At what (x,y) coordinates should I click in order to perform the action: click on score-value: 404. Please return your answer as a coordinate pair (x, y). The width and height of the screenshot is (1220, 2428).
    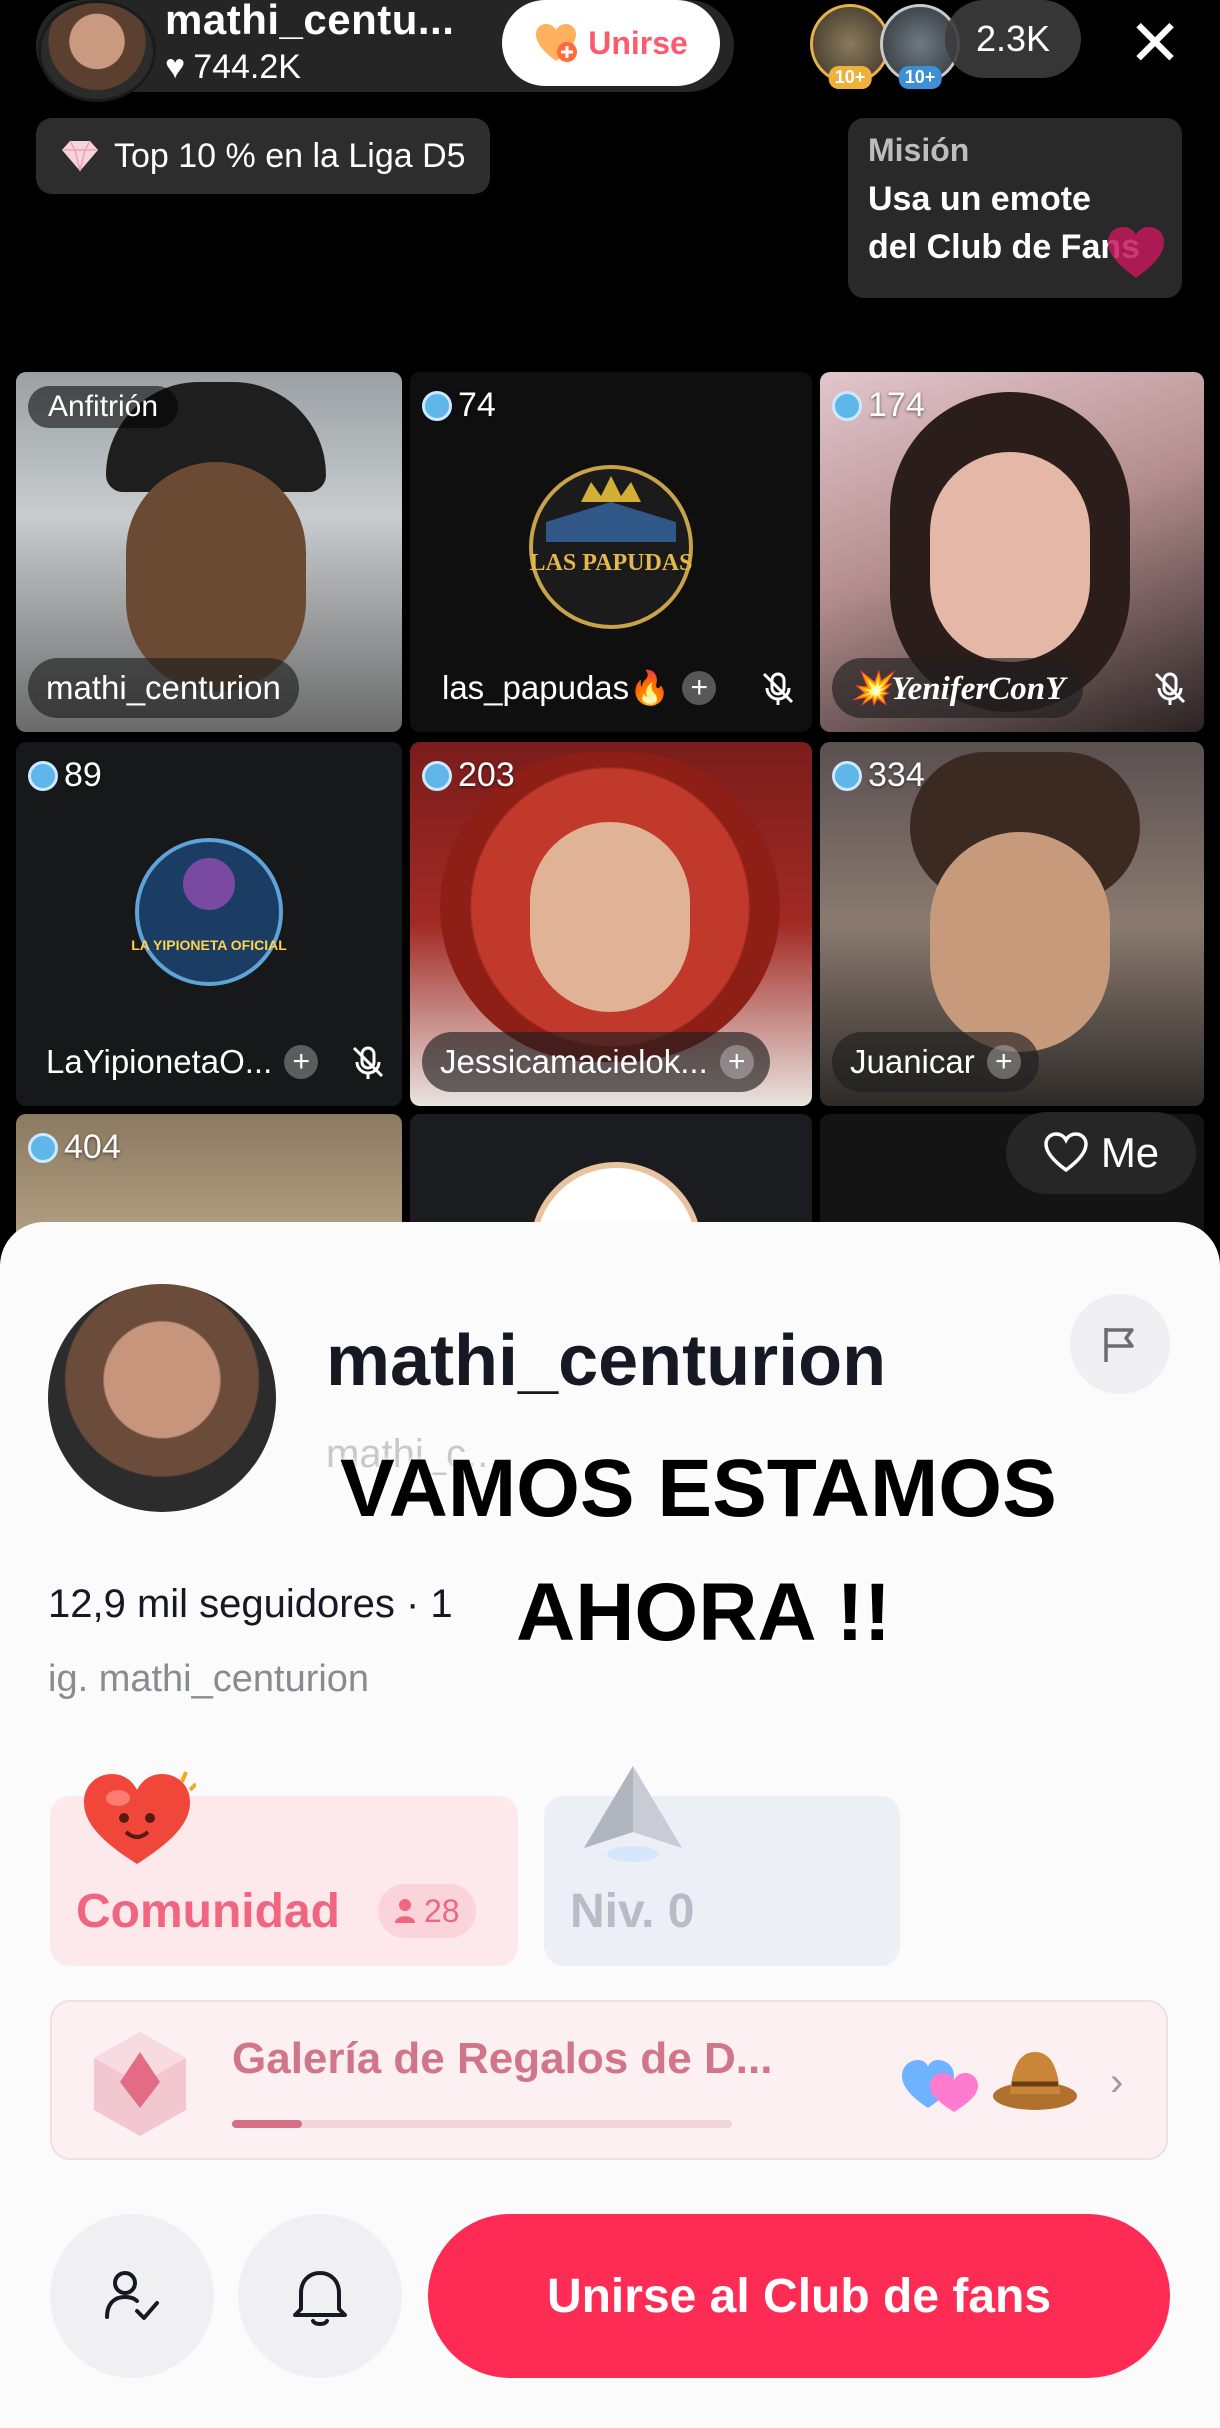
    Looking at the image, I should click on (92, 1147).